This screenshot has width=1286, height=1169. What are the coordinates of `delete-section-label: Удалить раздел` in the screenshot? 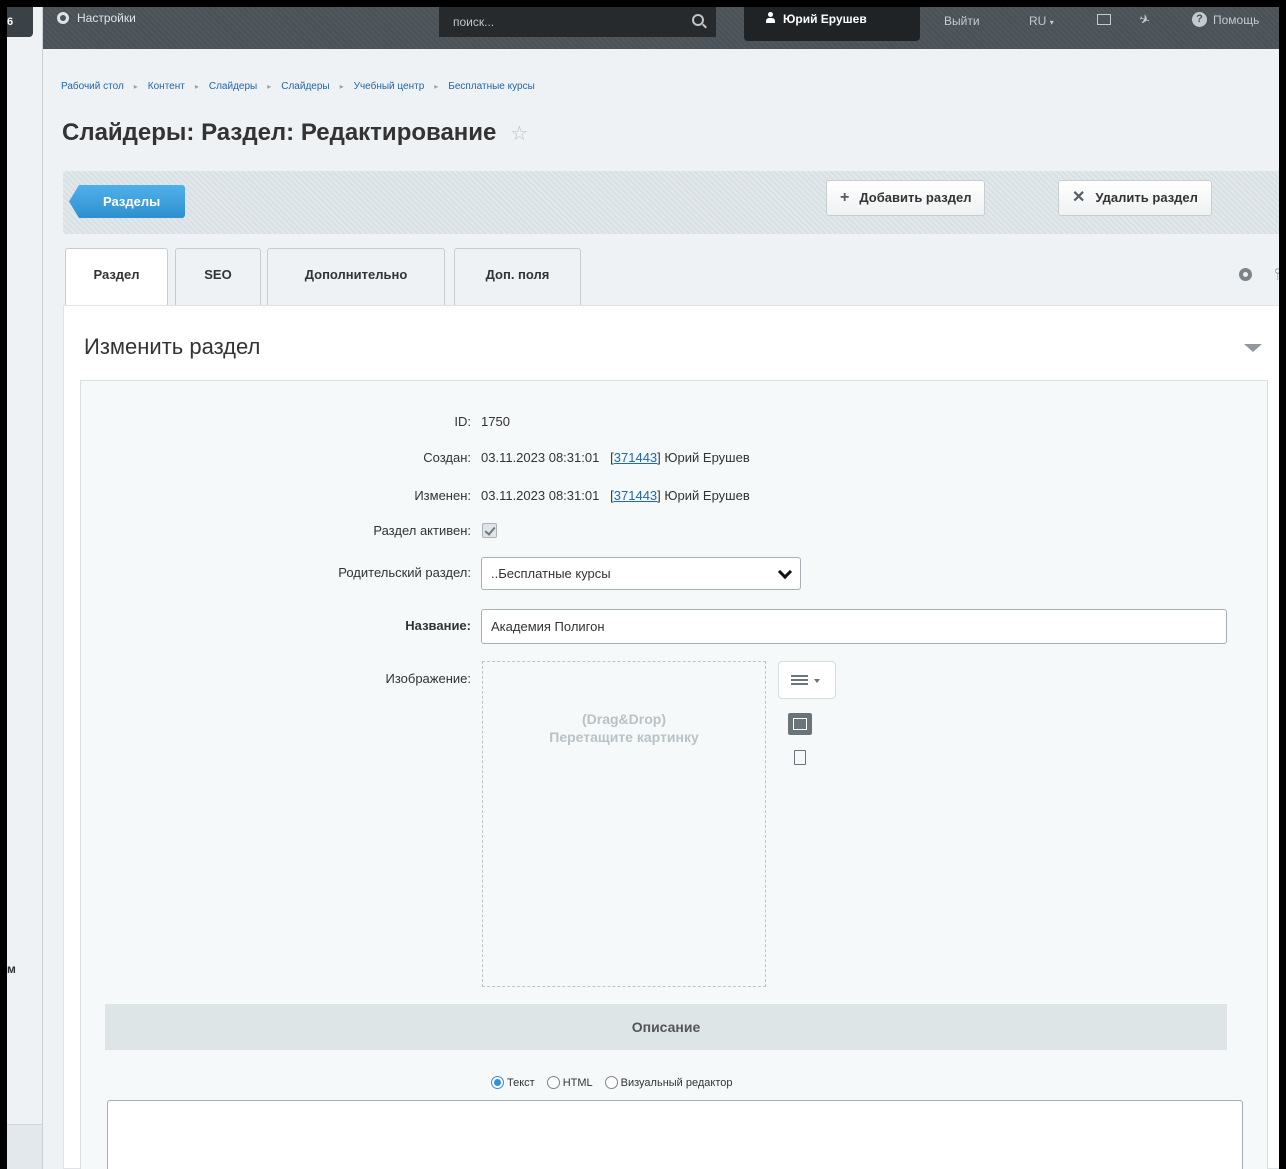 It's located at (1146, 197).